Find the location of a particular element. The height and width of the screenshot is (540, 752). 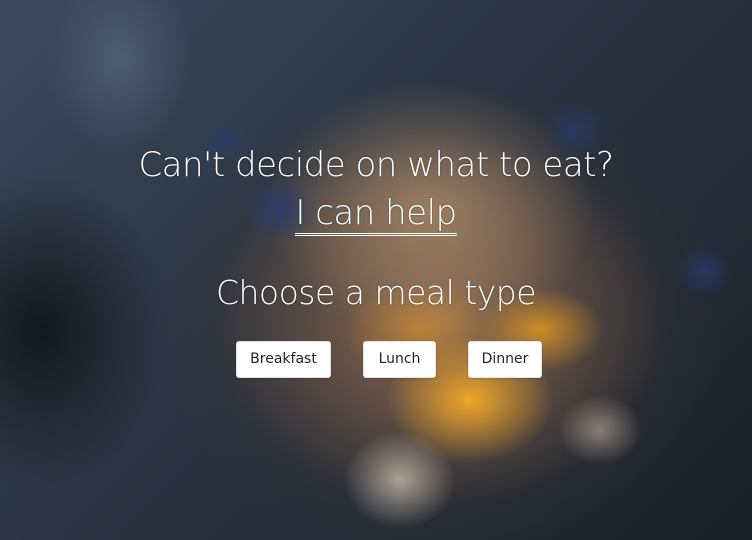

breakfast-button: Breakfast is located at coordinates (283, 359).